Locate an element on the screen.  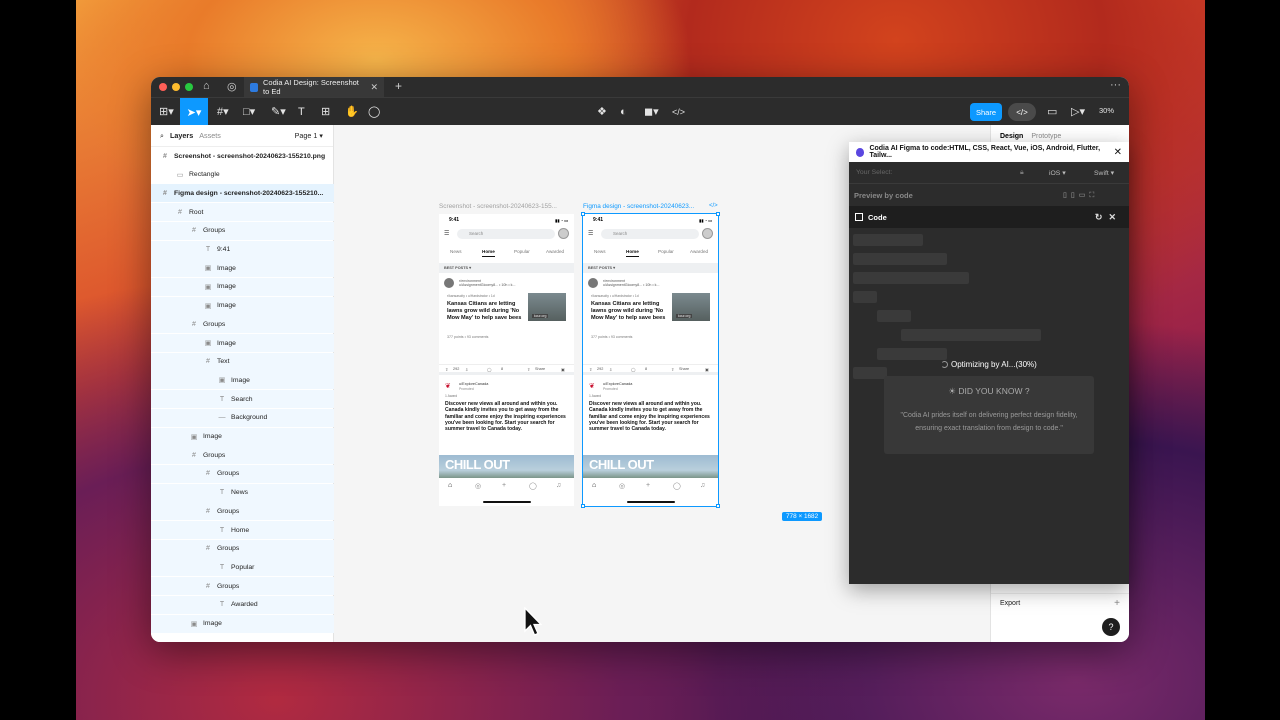
layer-label: Groups is located at coordinates (228, 474).